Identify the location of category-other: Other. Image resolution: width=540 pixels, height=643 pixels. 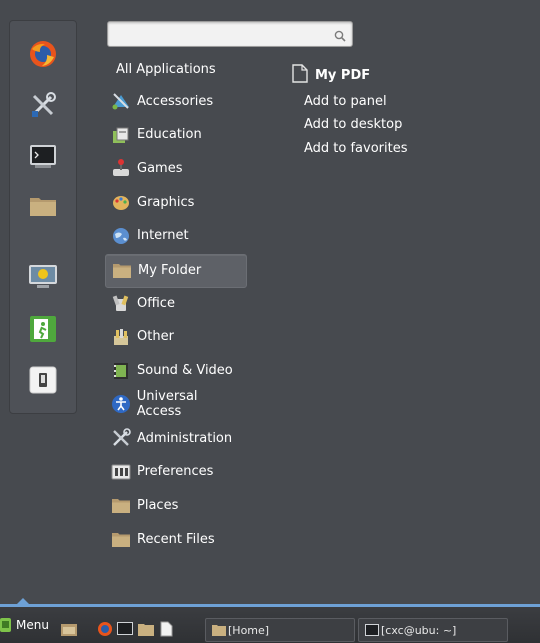
(175, 337).